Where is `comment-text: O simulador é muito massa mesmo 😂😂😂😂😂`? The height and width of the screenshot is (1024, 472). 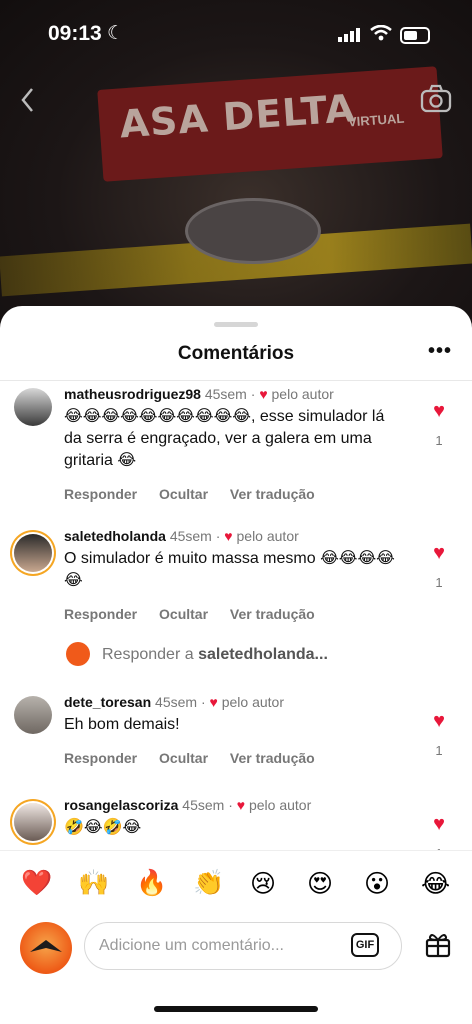
comment-text: O simulador é muito massa mesmo 😂😂😂😂😂 is located at coordinates (229, 569).